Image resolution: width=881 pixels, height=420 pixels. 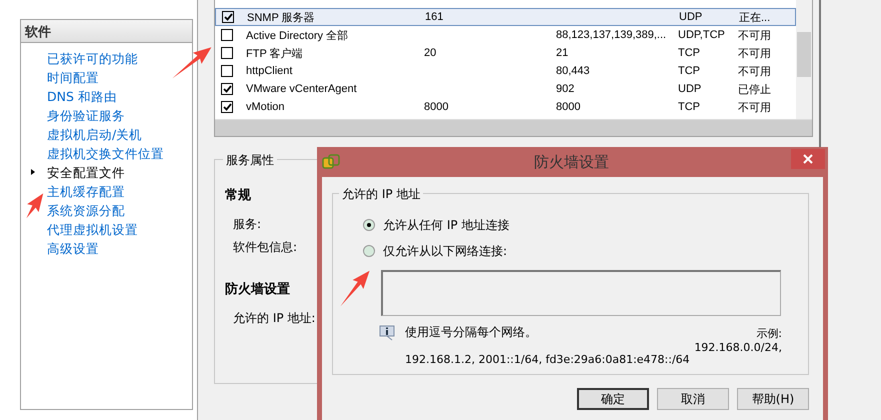 What do you see at coordinates (274, 54) in the screenshot?
I see `table-cell: FTP 客户端` at bounding box center [274, 54].